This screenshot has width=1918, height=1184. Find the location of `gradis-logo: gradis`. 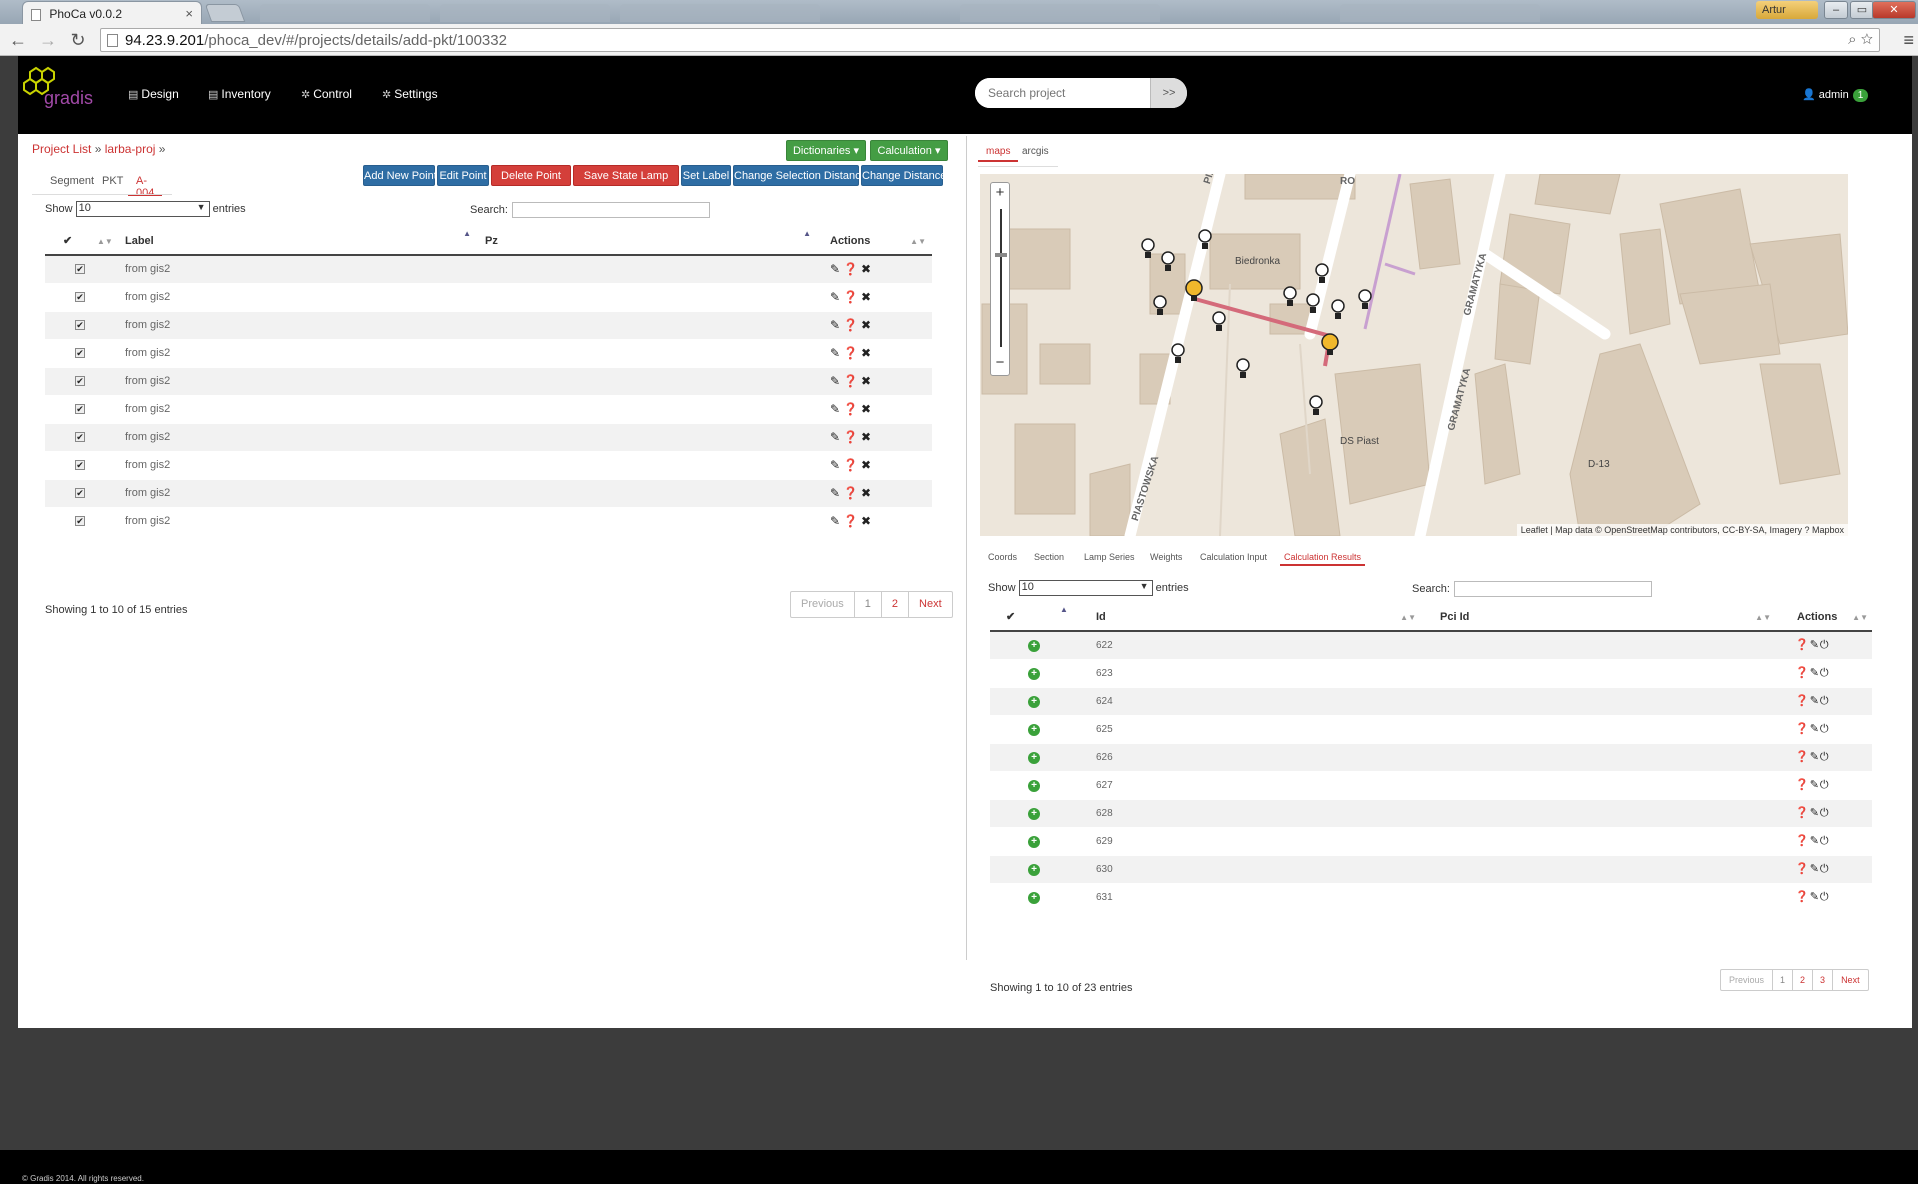

gradis-logo: gradis is located at coordinates (65, 86).